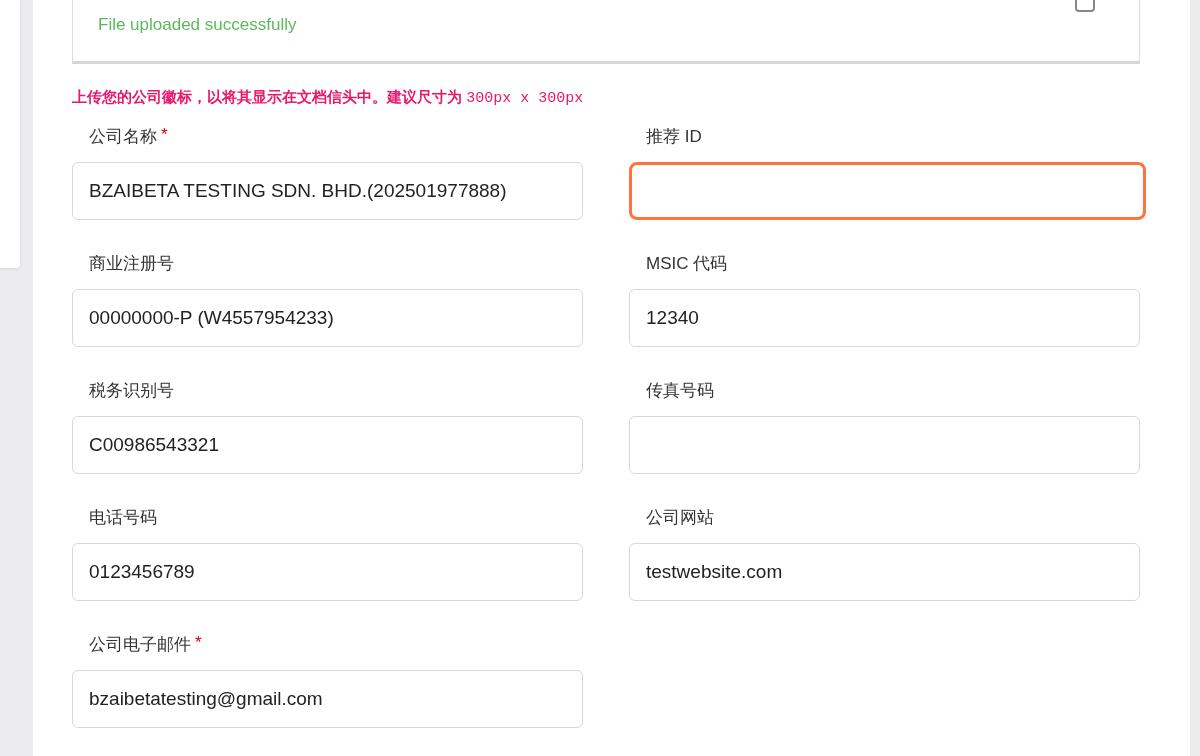  I want to click on field-label: 公司网站, so click(680, 518).